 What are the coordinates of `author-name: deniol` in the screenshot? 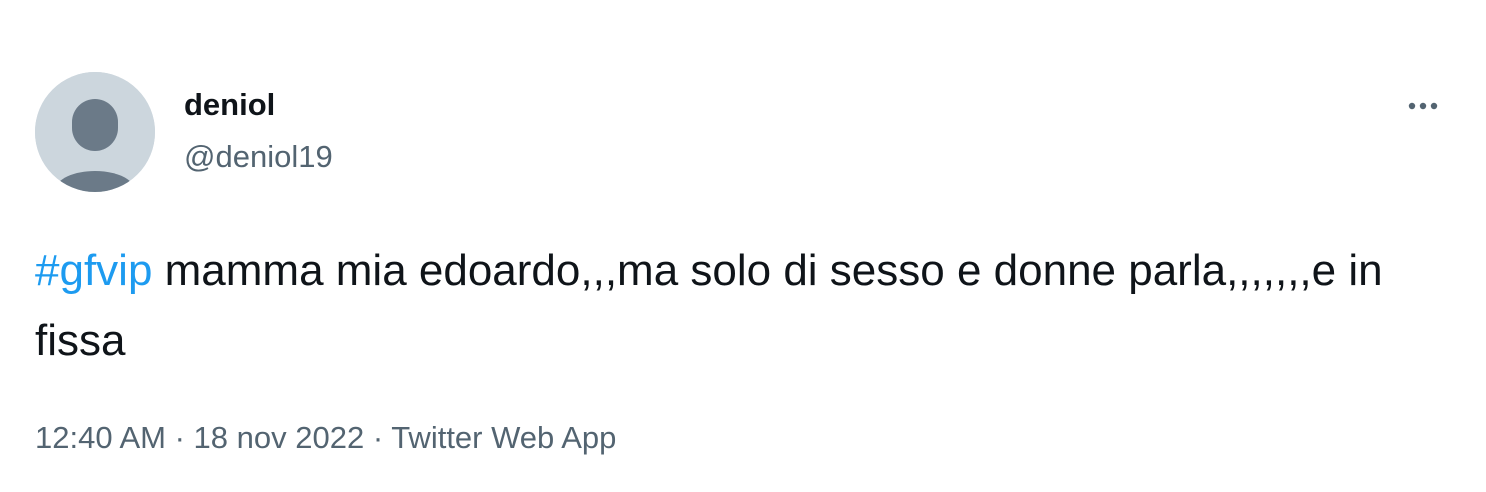 It's located at (229, 105).